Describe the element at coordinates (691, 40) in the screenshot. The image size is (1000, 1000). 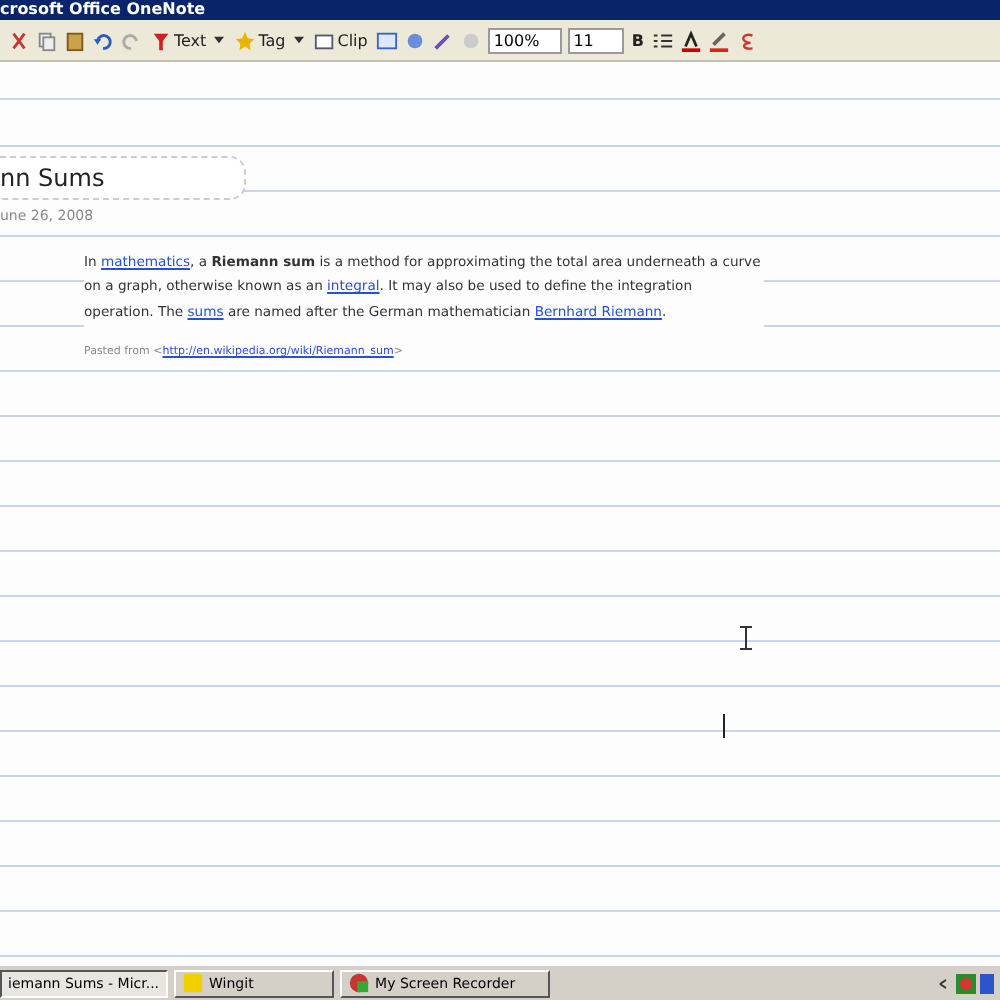
I see `font-color-icon` at that location.